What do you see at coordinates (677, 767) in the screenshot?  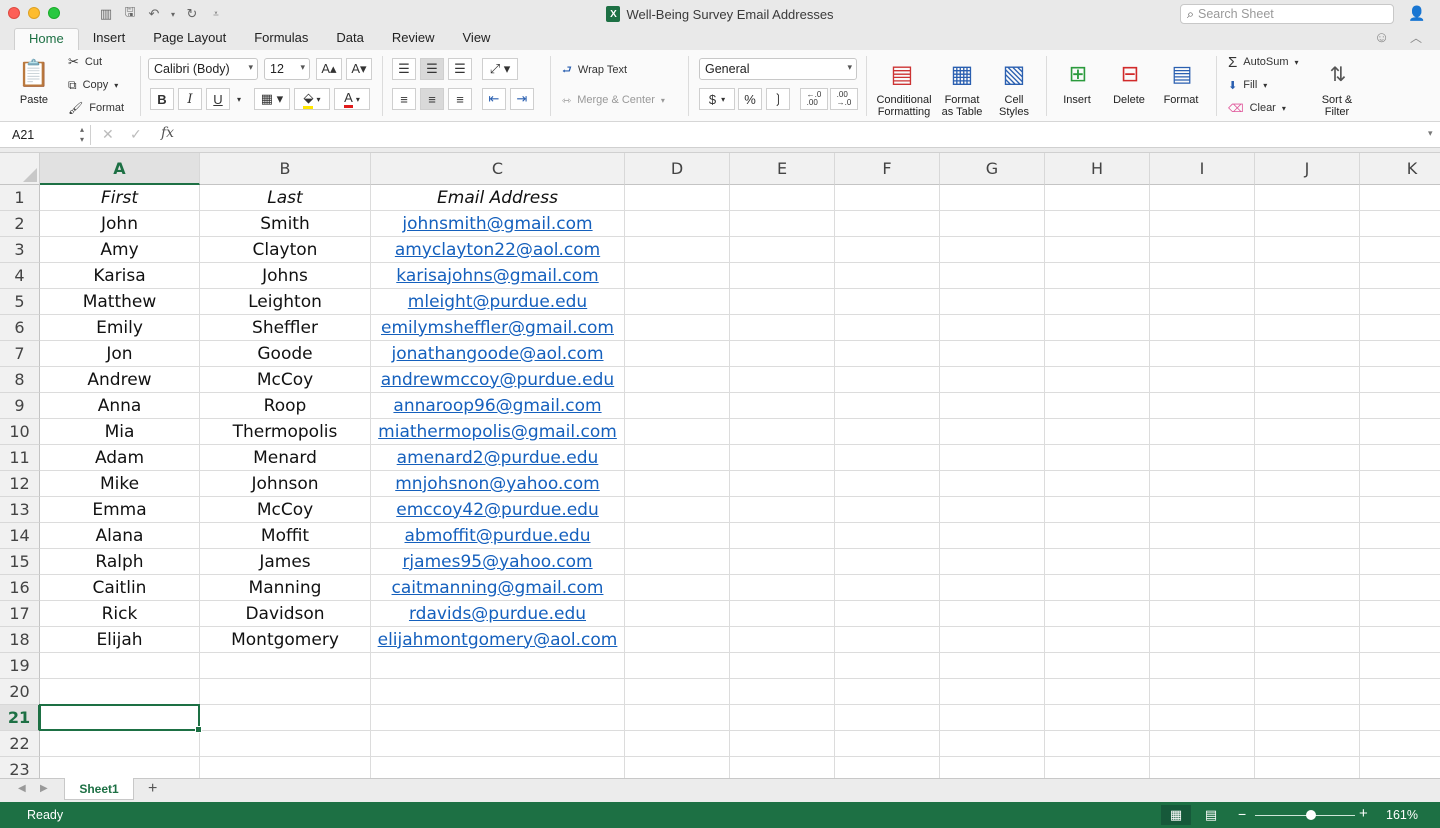 I see `cell-d23` at bounding box center [677, 767].